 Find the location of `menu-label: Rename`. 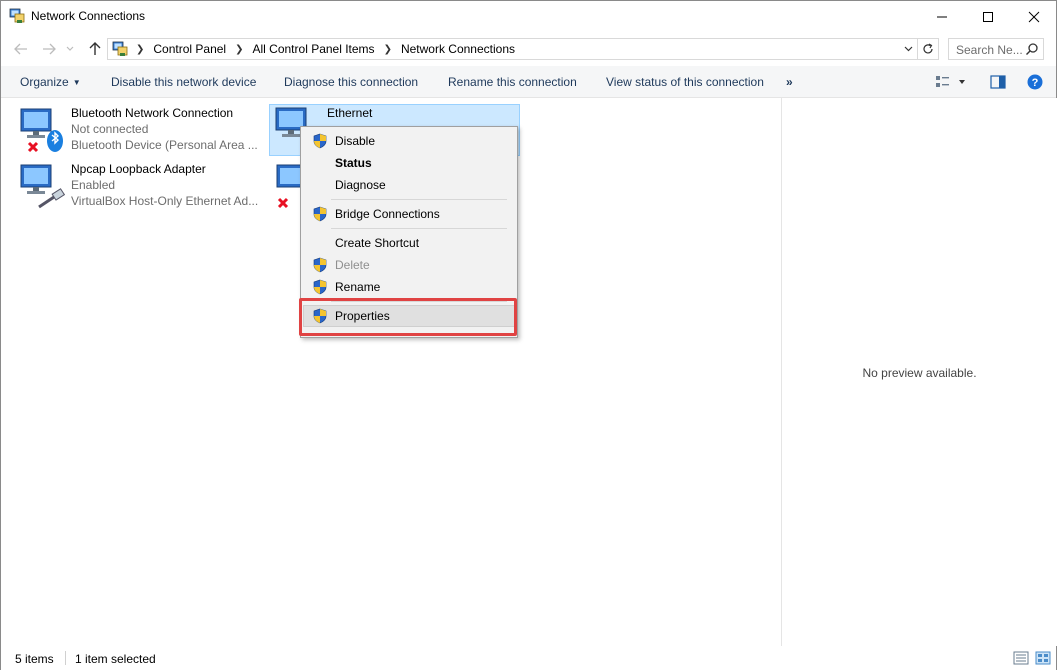

menu-label: Rename is located at coordinates (358, 287).